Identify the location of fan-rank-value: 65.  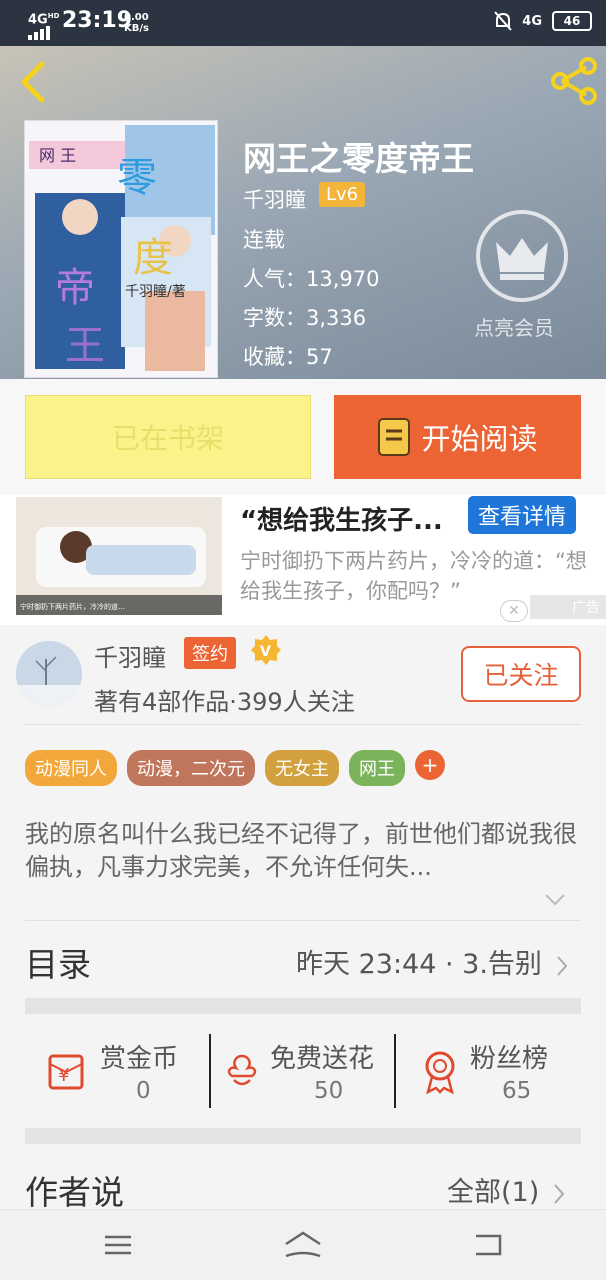
(517, 1091).